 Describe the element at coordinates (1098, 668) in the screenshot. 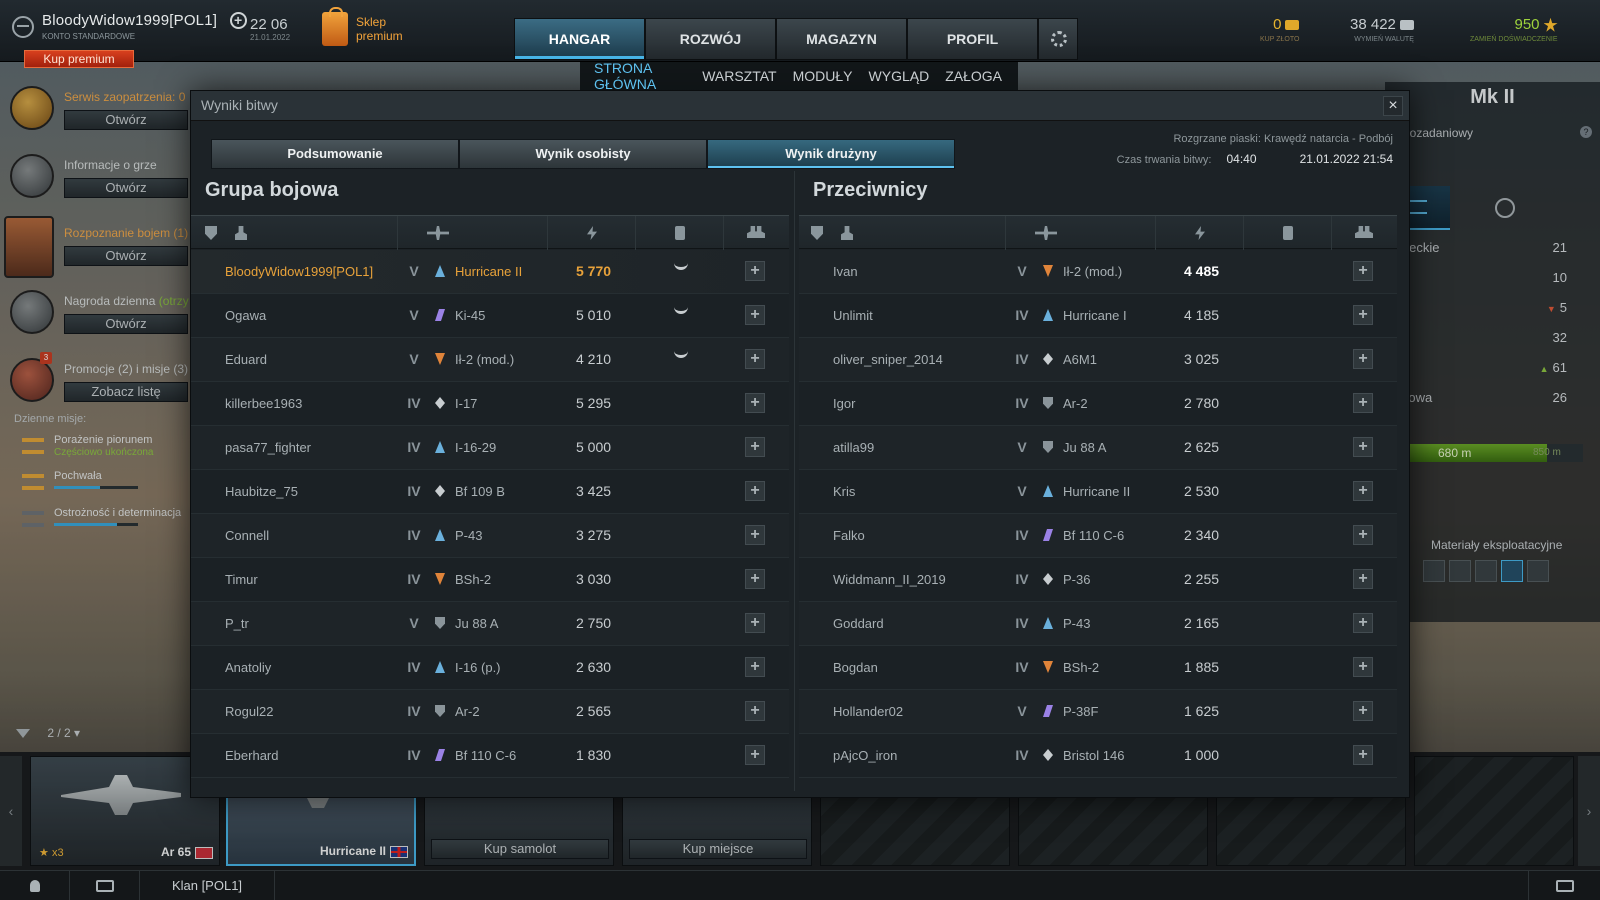

I see `table-row: Bogdan IV BSh-2 1 885 +` at that location.